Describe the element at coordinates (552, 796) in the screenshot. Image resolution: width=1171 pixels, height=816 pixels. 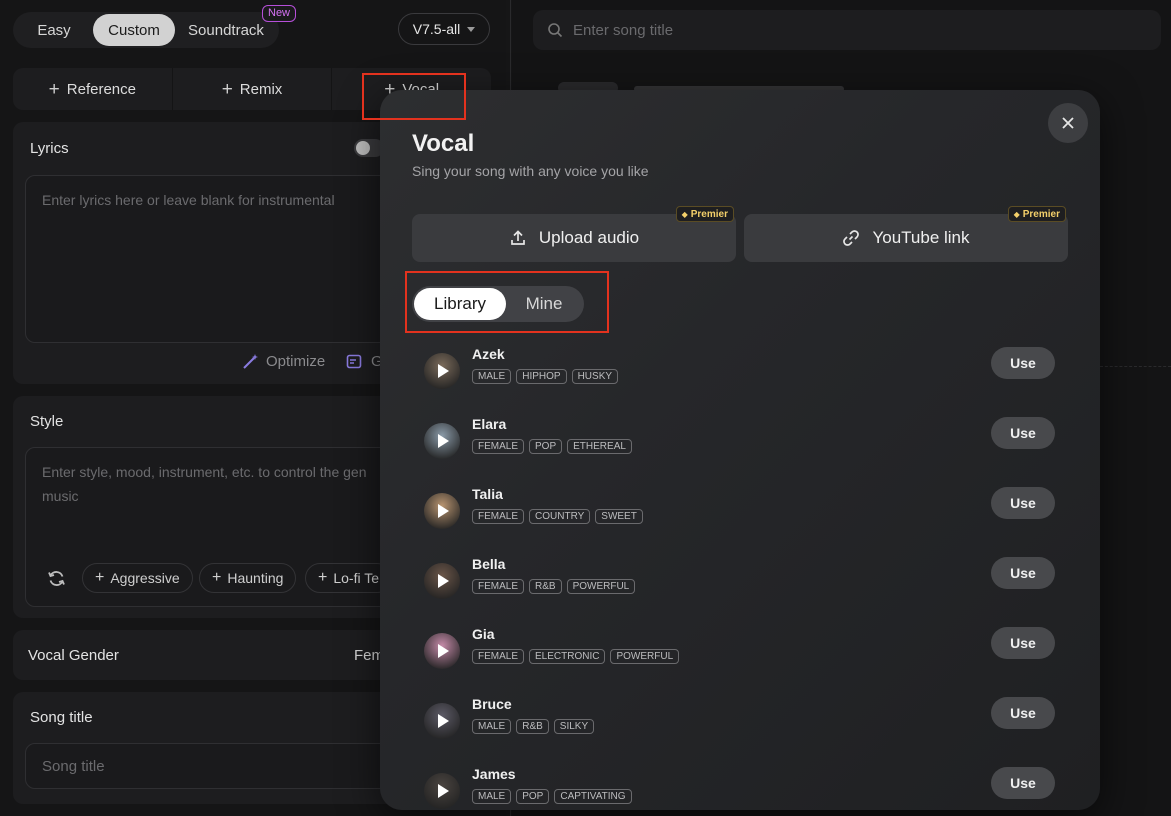
I see `voice-tags: MALE POP CAPTIVATING` at that location.